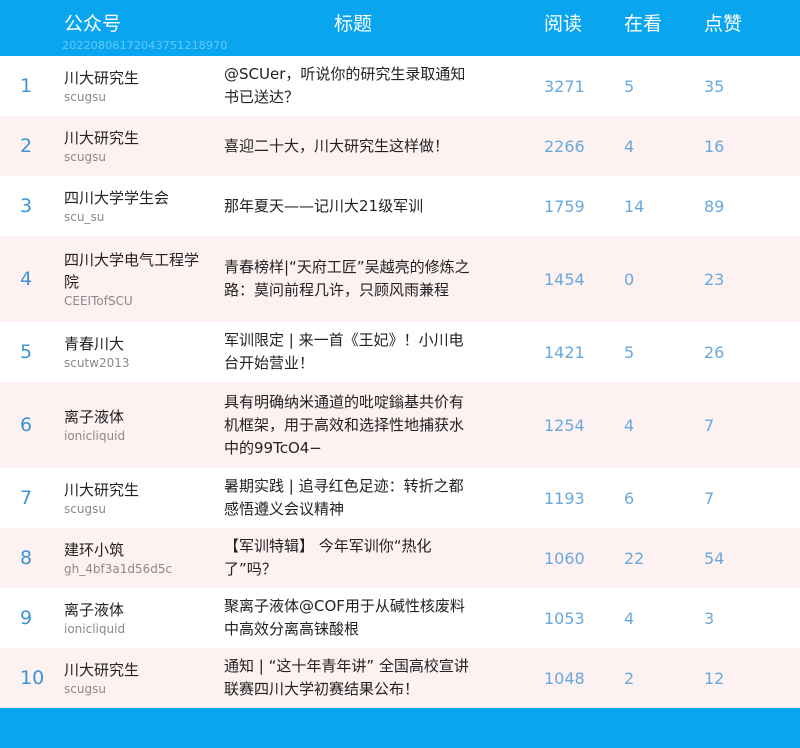  I want to click on article-title: 【军训特辑】 今年军训你“热化了”吗？, so click(349, 558).